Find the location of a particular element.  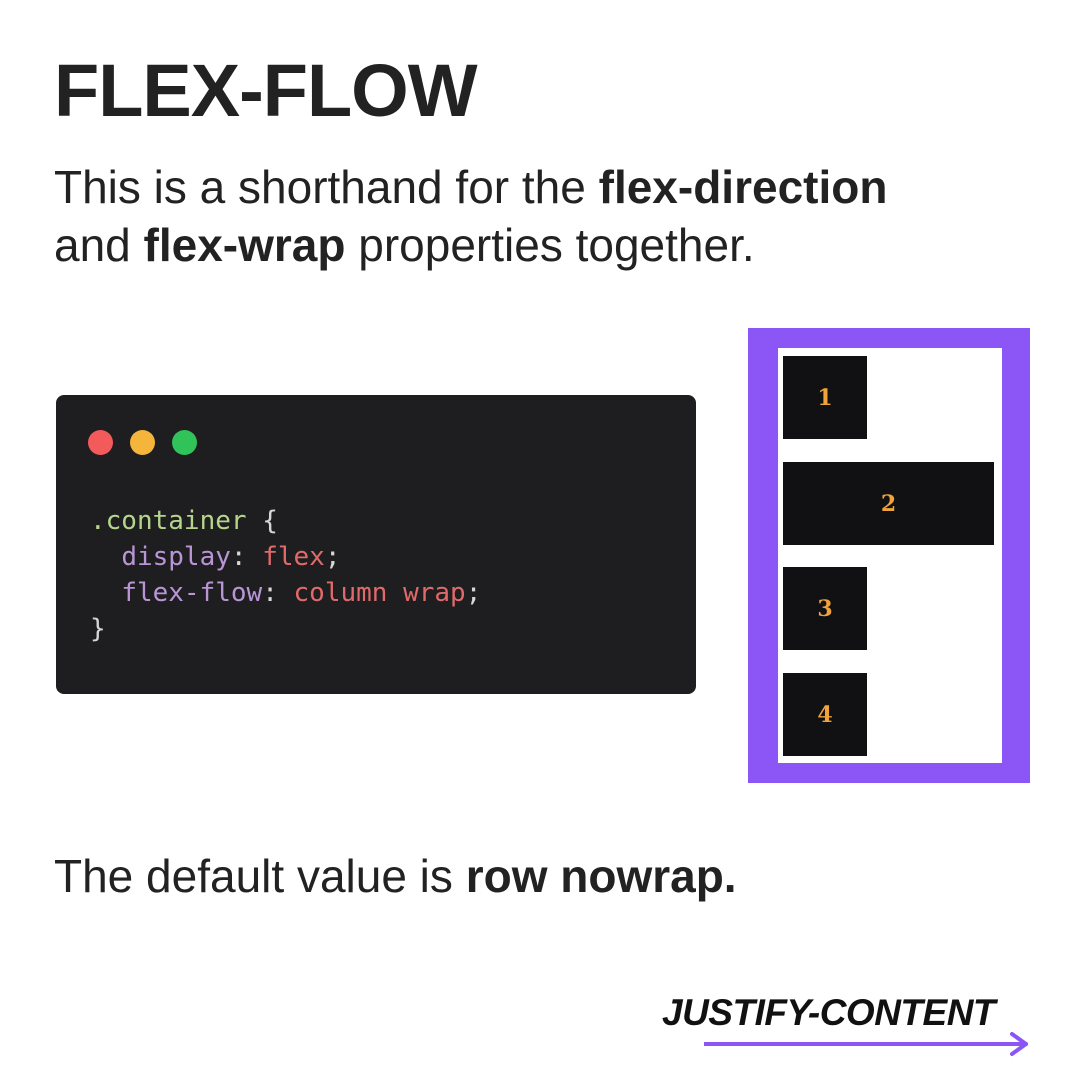

default-value-text: The default value is row nowrap. is located at coordinates (395, 876).